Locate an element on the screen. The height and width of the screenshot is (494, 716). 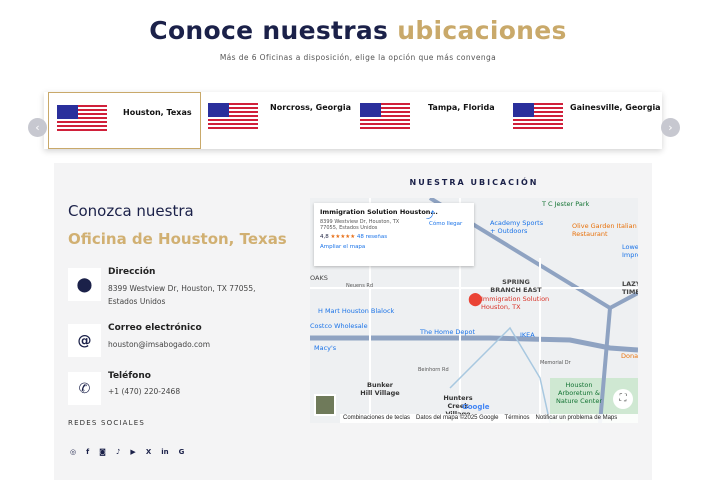
at-sign-icon: @ is located at coordinates (84, 340).